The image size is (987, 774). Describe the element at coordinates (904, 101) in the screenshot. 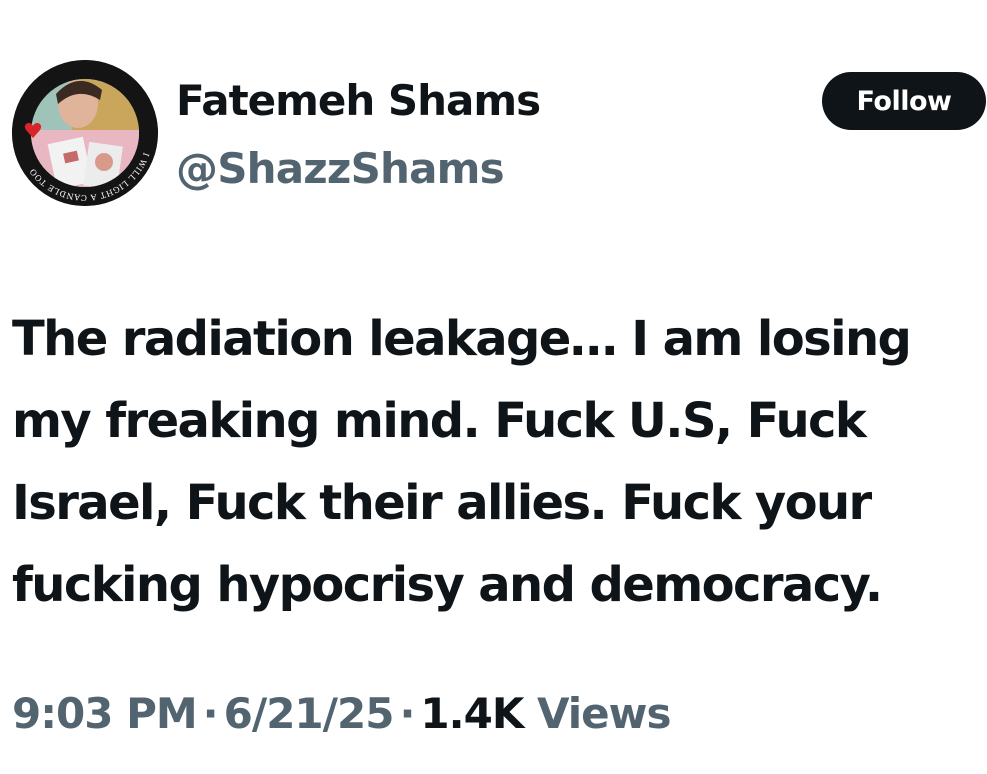

I see `follow-button: Follow` at that location.